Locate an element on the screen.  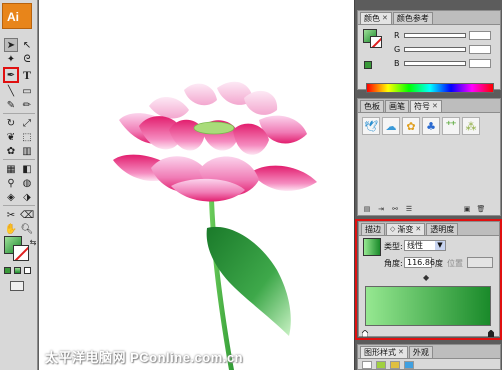
green-slider-track is located at coordinates (435, 49).